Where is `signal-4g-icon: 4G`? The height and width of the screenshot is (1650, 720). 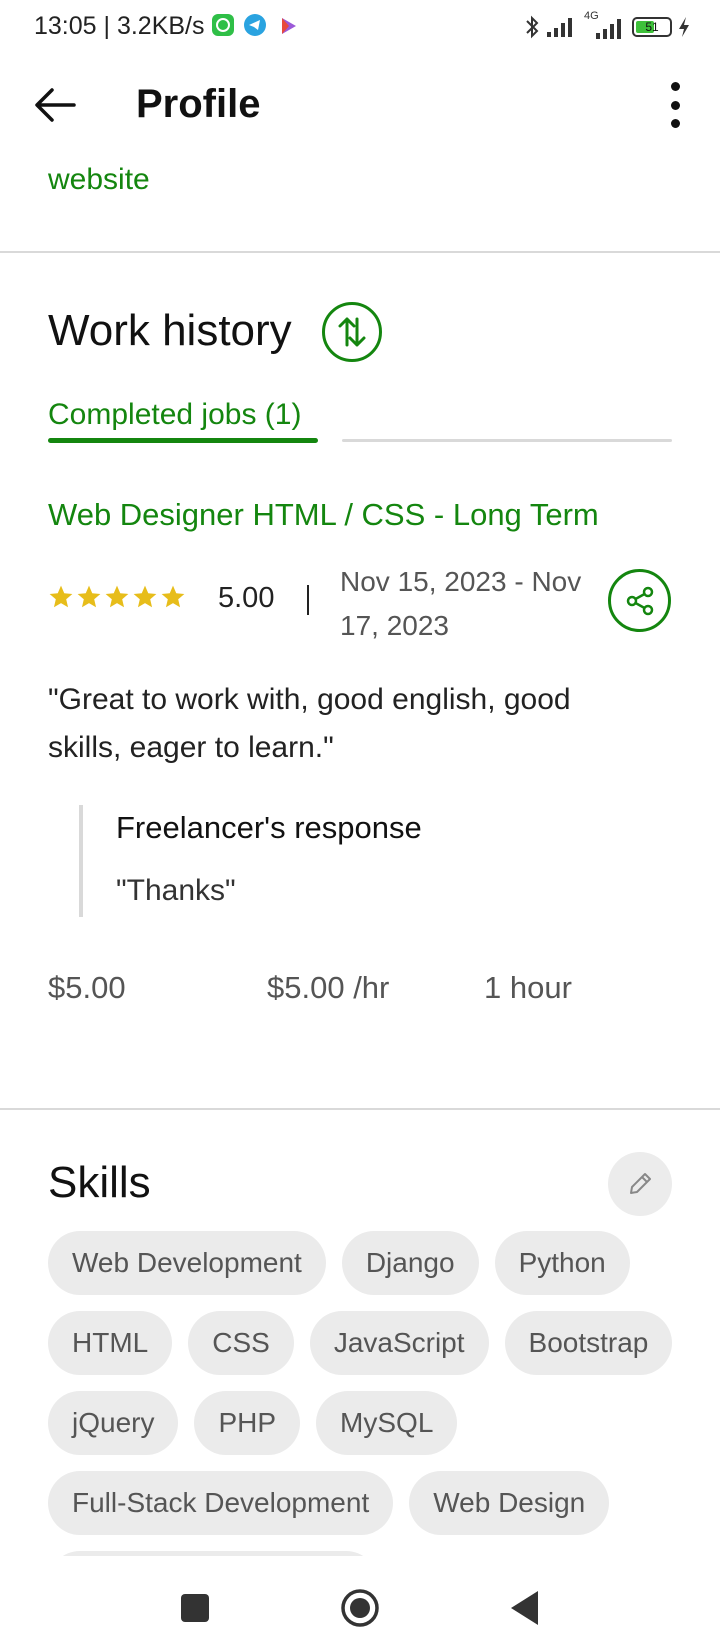 signal-4g-icon: 4G is located at coordinates (604, 25).